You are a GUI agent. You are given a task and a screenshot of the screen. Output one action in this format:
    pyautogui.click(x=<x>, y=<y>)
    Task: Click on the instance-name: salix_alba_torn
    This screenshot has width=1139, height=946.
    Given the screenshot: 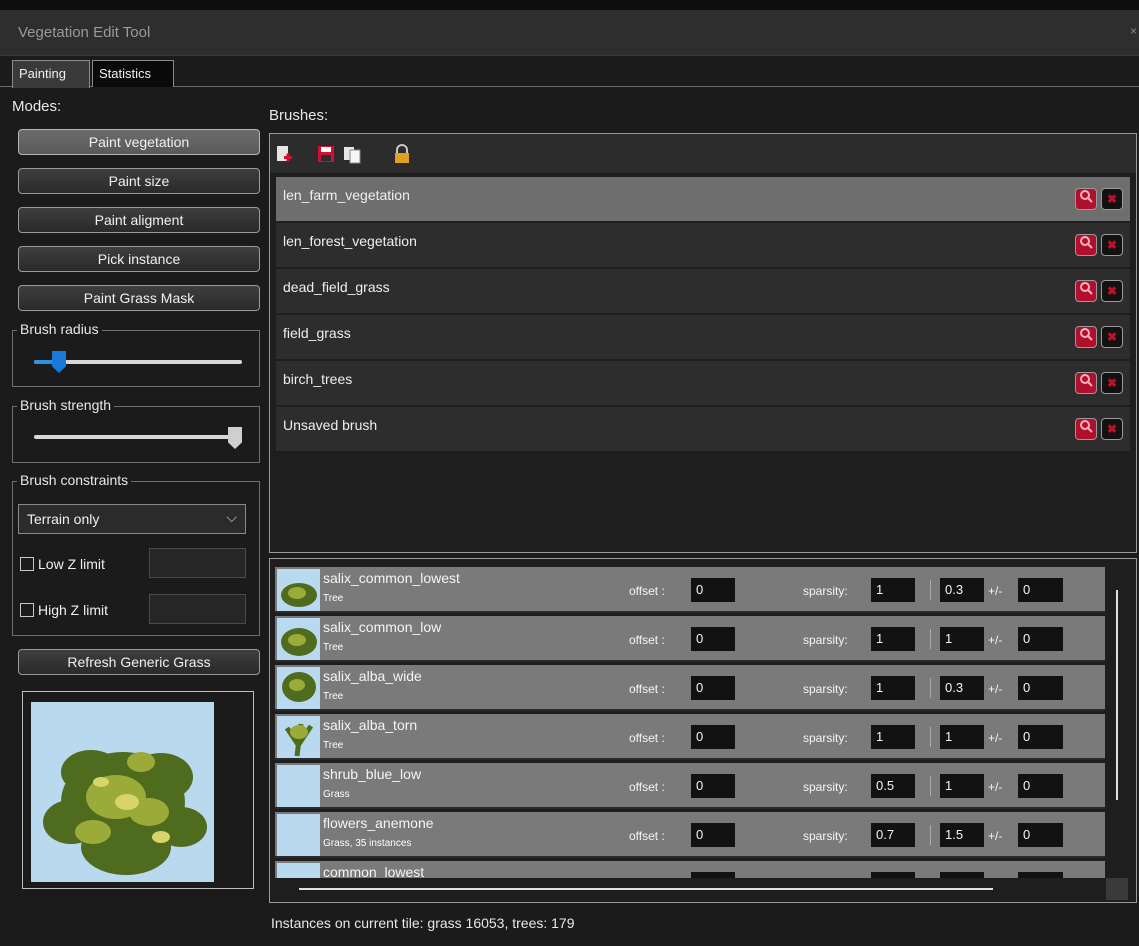 What is the action you would take?
    pyautogui.click(x=370, y=725)
    